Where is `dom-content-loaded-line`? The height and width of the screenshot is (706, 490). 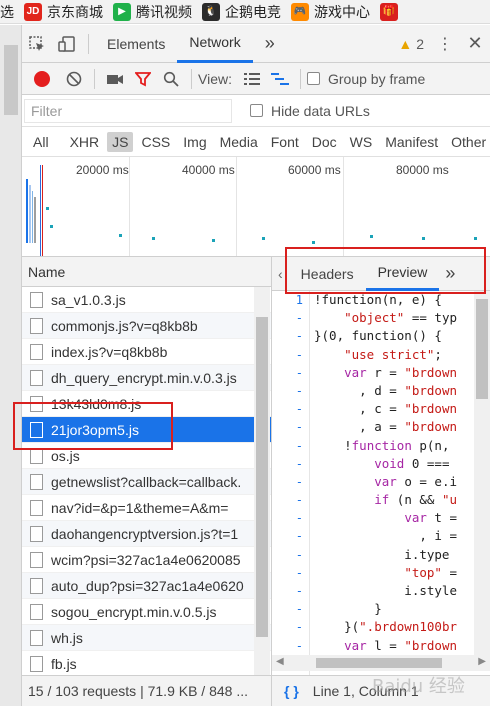 dom-content-loaded-line is located at coordinates (40, 210).